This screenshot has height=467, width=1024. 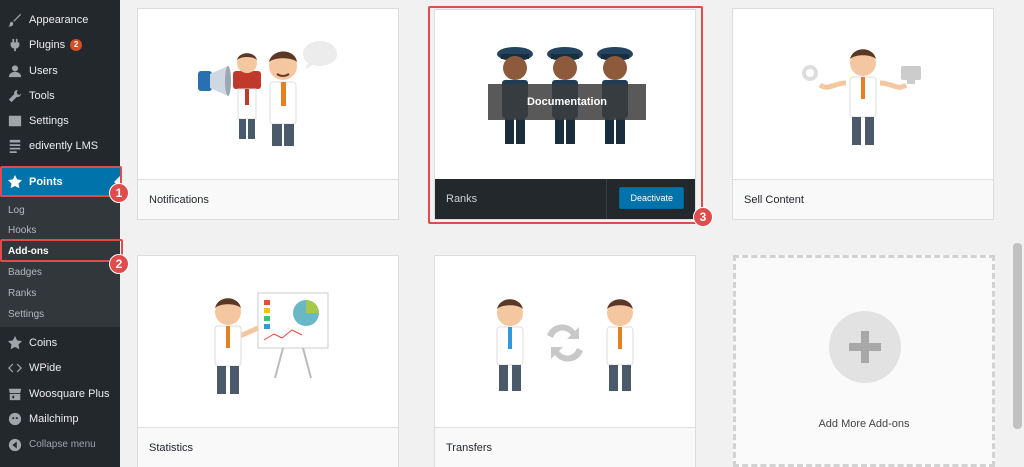 What do you see at coordinates (47, 44) in the screenshot?
I see `sidebar-item-label: Plugins` at bounding box center [47, 44].